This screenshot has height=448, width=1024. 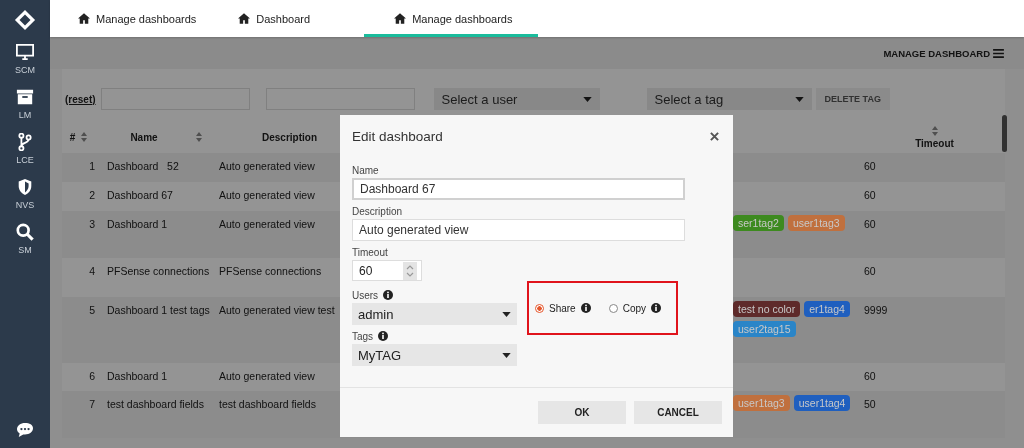 I want to click on table-cell: Dashboard 67, so click(x=140, y=195).